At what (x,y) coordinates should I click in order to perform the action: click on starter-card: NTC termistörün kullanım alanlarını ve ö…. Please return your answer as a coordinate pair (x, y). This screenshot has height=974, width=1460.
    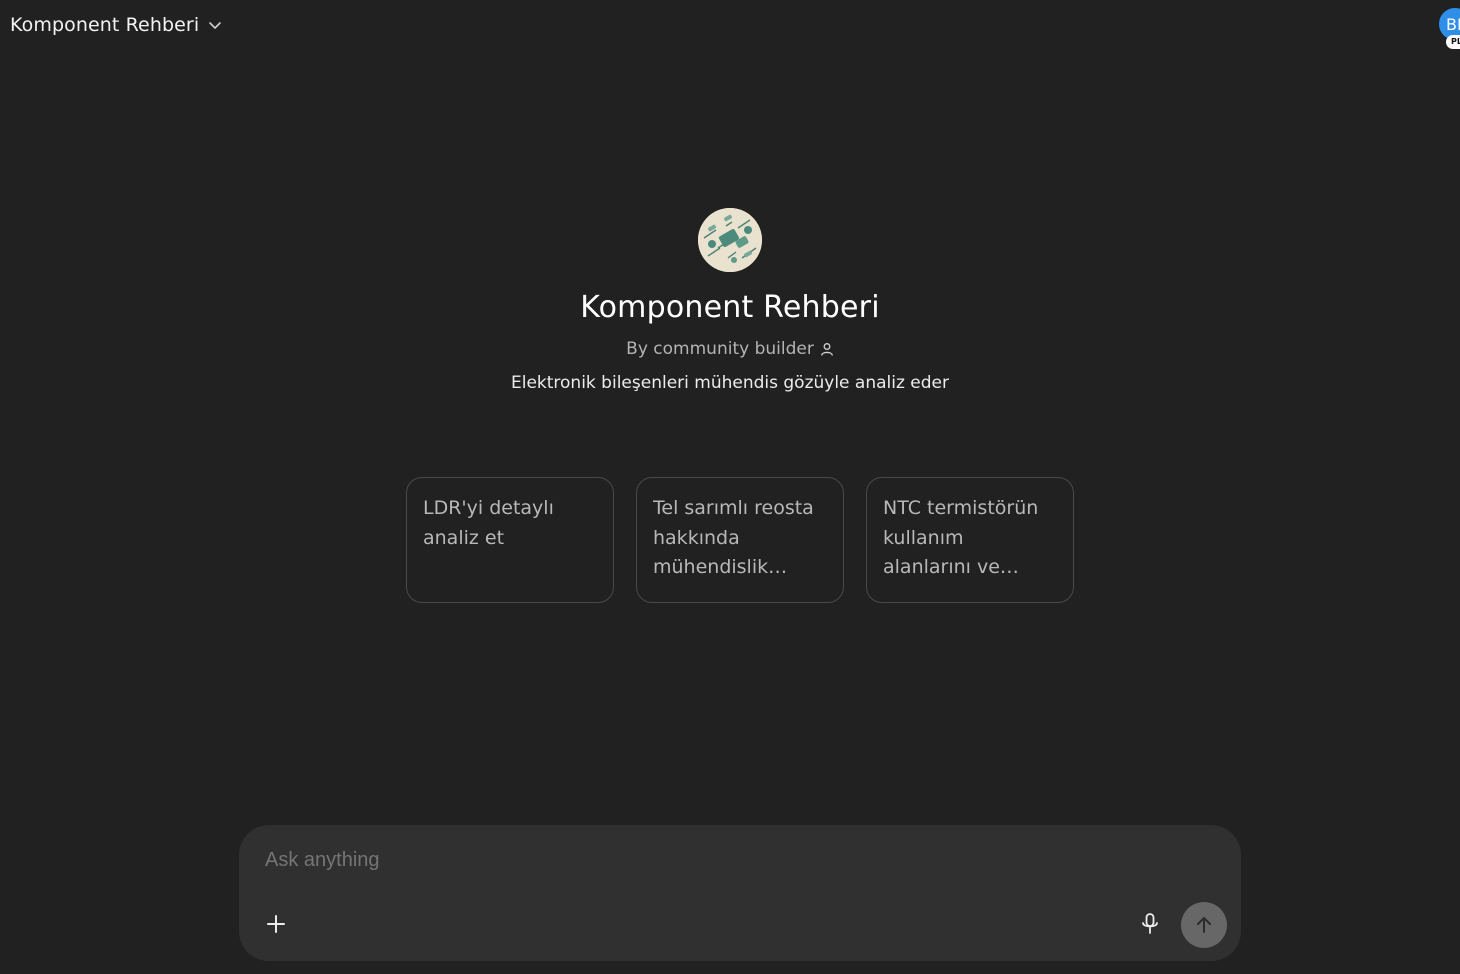
    Looking at the image, I should click on (970, 540).